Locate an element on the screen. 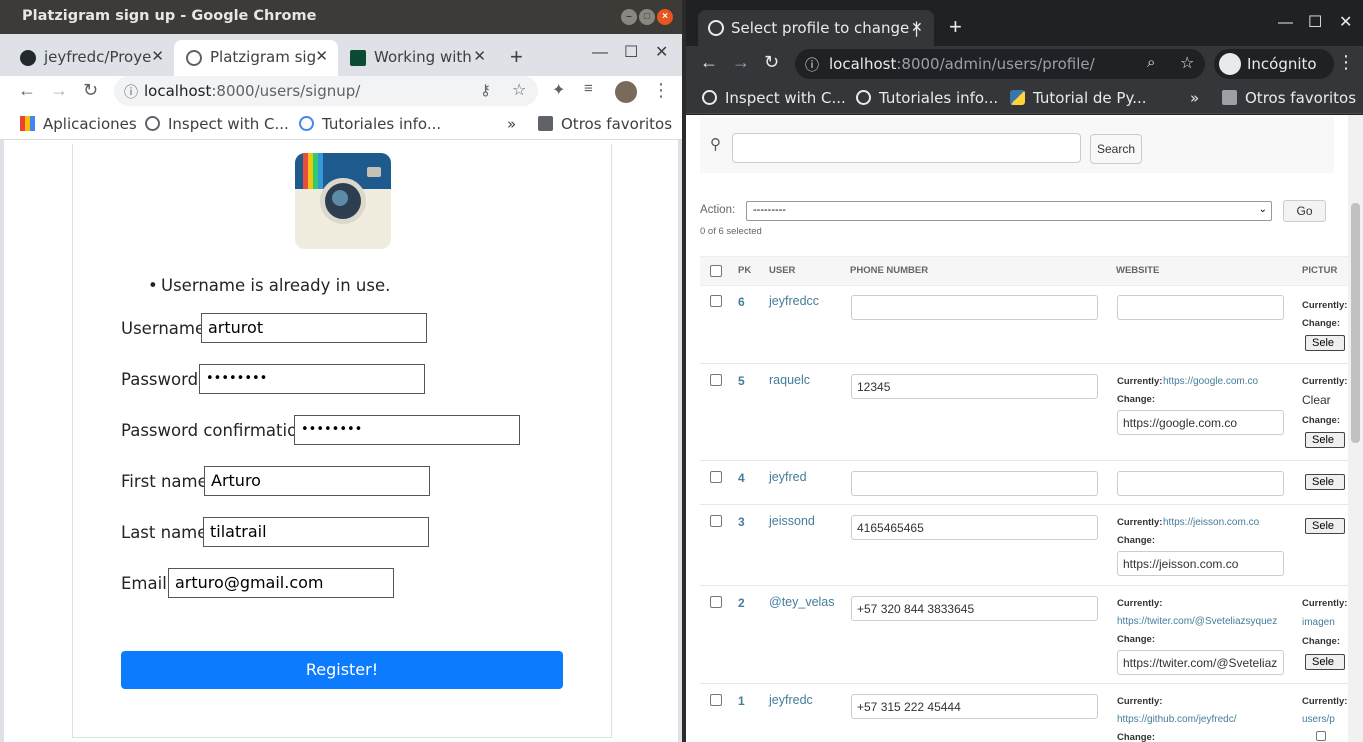 The image size is (1363, 742). minimize-icon: – is located at coordinates (629, 17).